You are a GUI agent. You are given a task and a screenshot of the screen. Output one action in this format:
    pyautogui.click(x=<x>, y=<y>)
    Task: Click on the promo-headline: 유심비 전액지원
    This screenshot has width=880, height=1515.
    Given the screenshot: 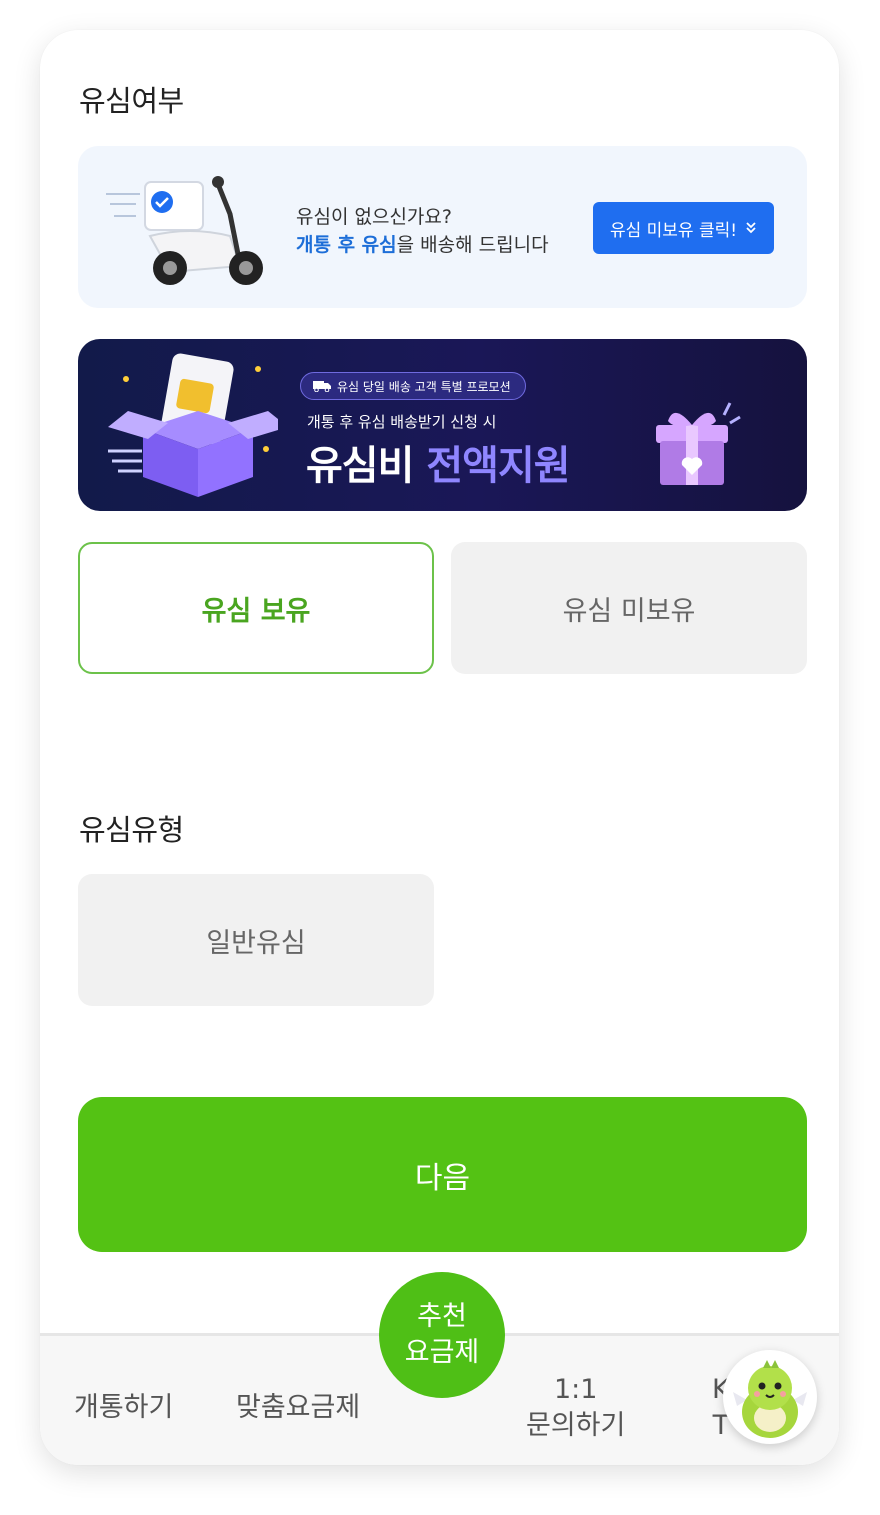 What is the action you would take?
    pyautogui.click(x=438, y=462)
    